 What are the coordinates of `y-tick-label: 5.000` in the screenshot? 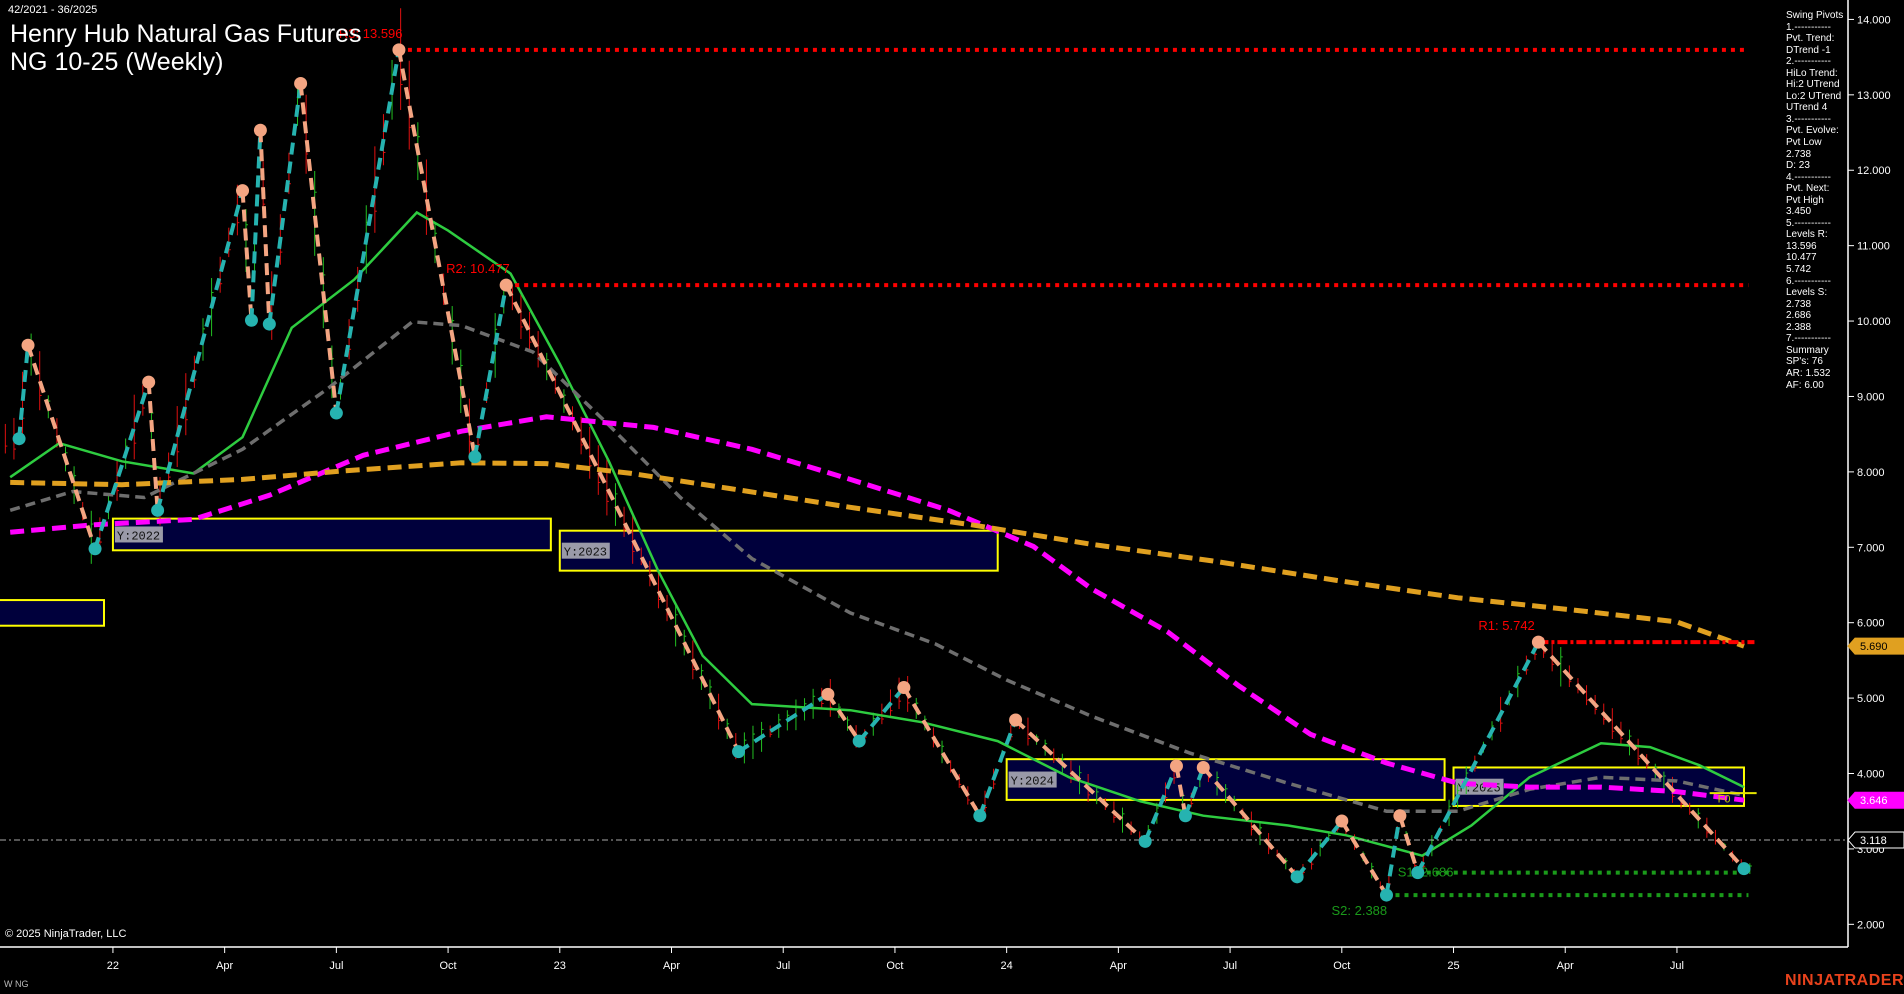 It's located at (1871, 699).